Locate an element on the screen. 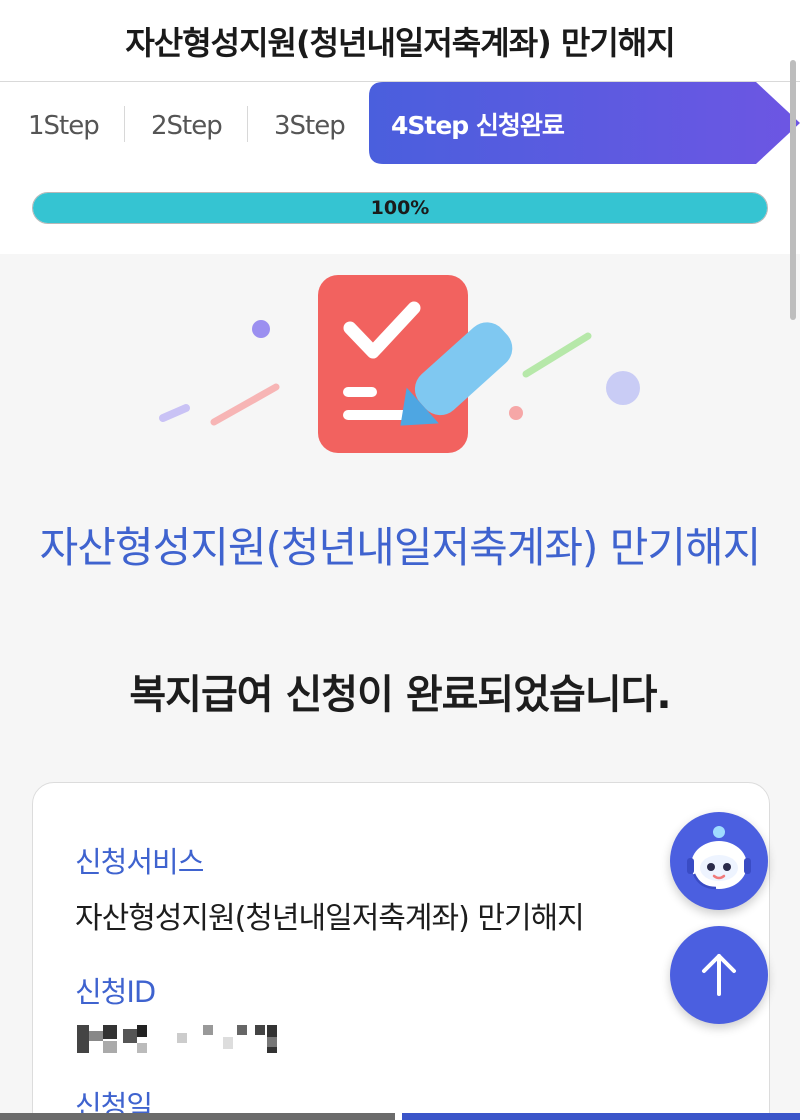  step-2: 2Step is located at coordinates (187, 126).